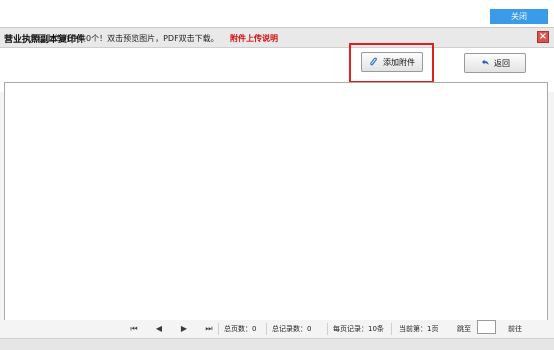 The image size is (554, 350). What do you see at coordinates (184, 329) in the screenshot?
I see `next-page-icon: ▶` at bounding box center [184, 329].